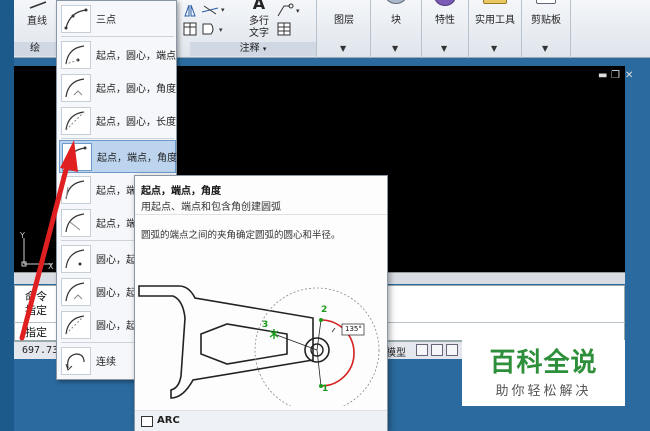  I want to click on table-tool-button, so click(190, 29).